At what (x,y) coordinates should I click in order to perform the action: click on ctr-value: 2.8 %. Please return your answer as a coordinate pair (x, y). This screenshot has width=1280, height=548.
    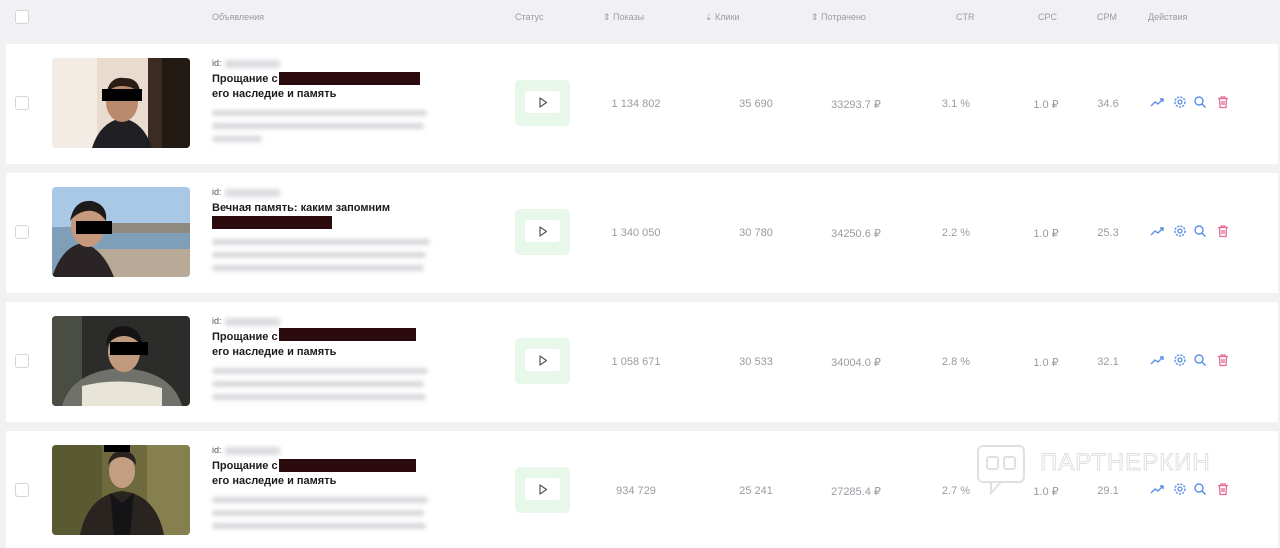
    Looking at the image, I should click on (956, 362).